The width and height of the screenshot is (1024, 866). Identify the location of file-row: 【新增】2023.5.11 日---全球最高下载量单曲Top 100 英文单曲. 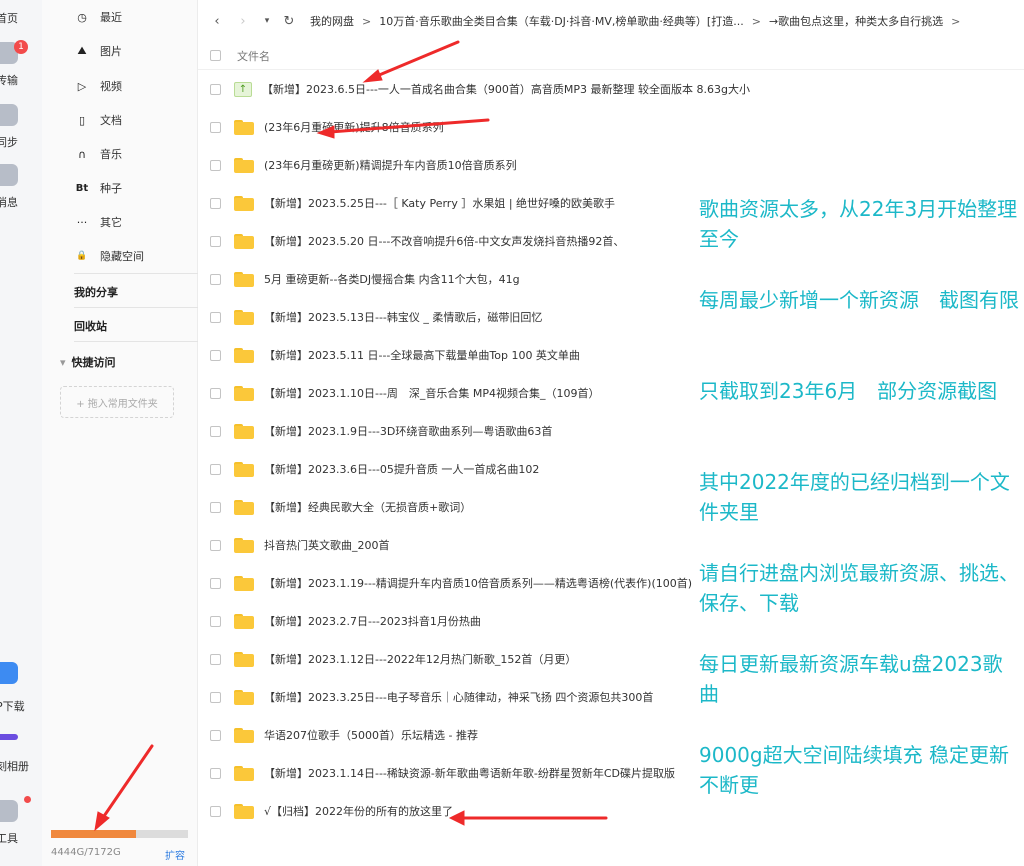
(611, 355).